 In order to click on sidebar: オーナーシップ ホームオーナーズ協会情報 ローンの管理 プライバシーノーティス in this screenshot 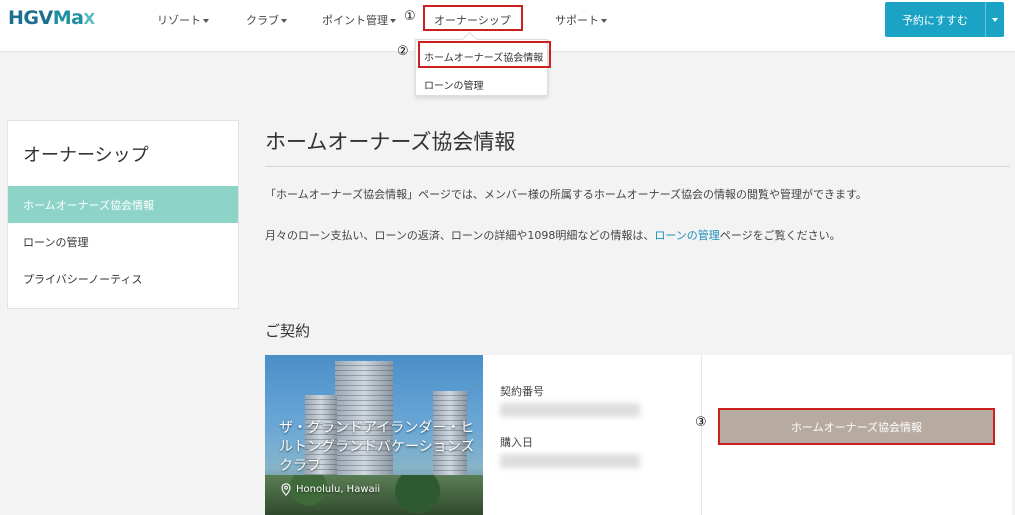, I will do `click(123, 214)`.